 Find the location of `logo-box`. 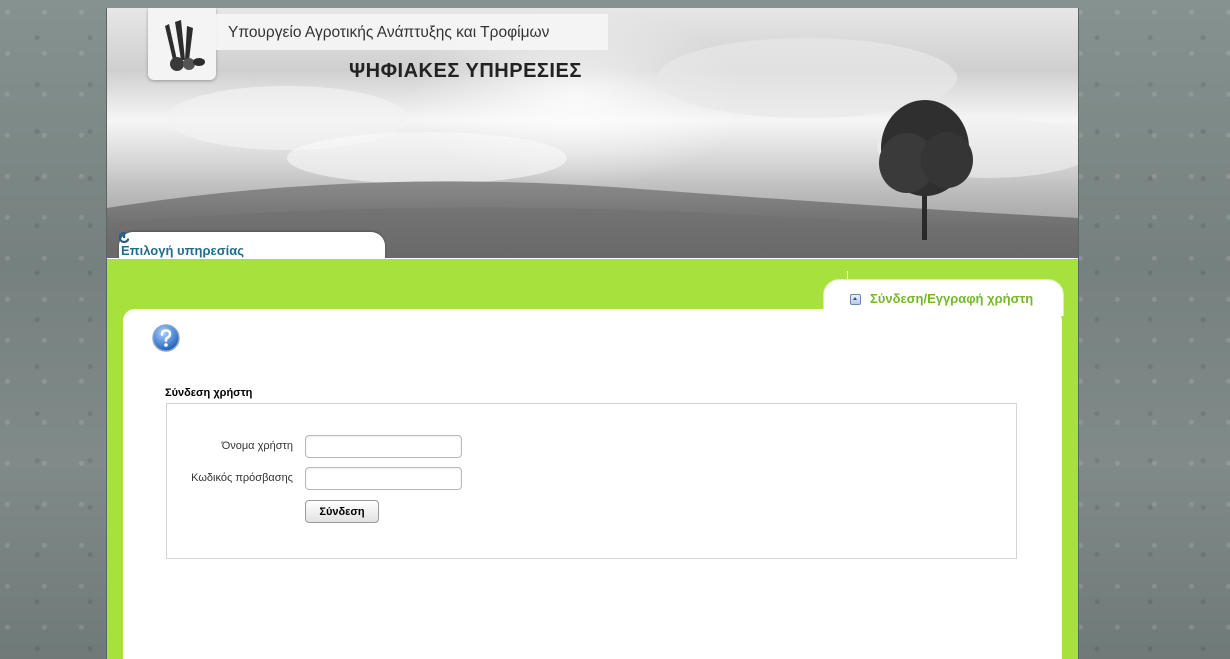

logo-box is located at coordinates (182, 44).